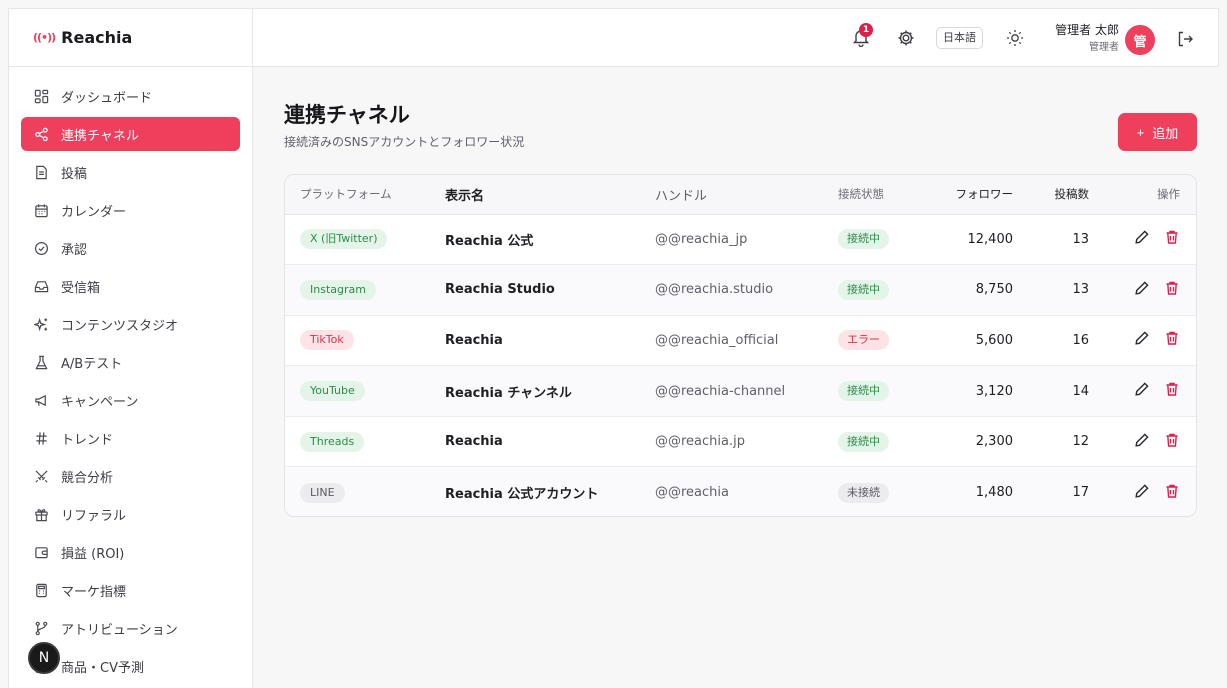 The height and width of the screenshot is (688, 1227). Describe the element at coordinates (44, 37) in the screenshot. I see `broadcast-icon: ((•))` at that location.